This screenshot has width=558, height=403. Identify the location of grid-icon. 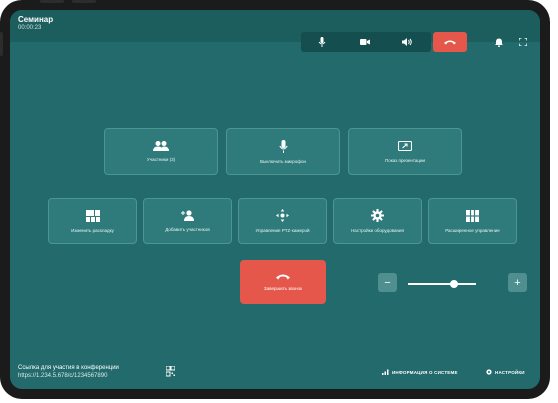
(472, 215).